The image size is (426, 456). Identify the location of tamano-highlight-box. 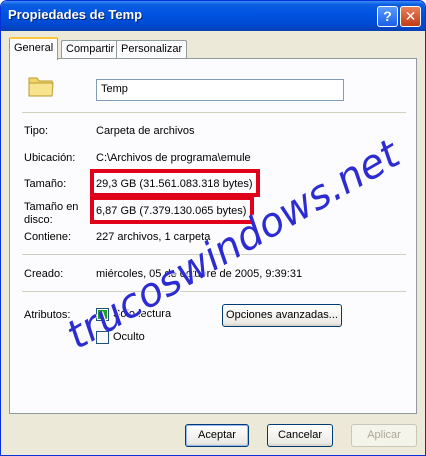
(175, 183).